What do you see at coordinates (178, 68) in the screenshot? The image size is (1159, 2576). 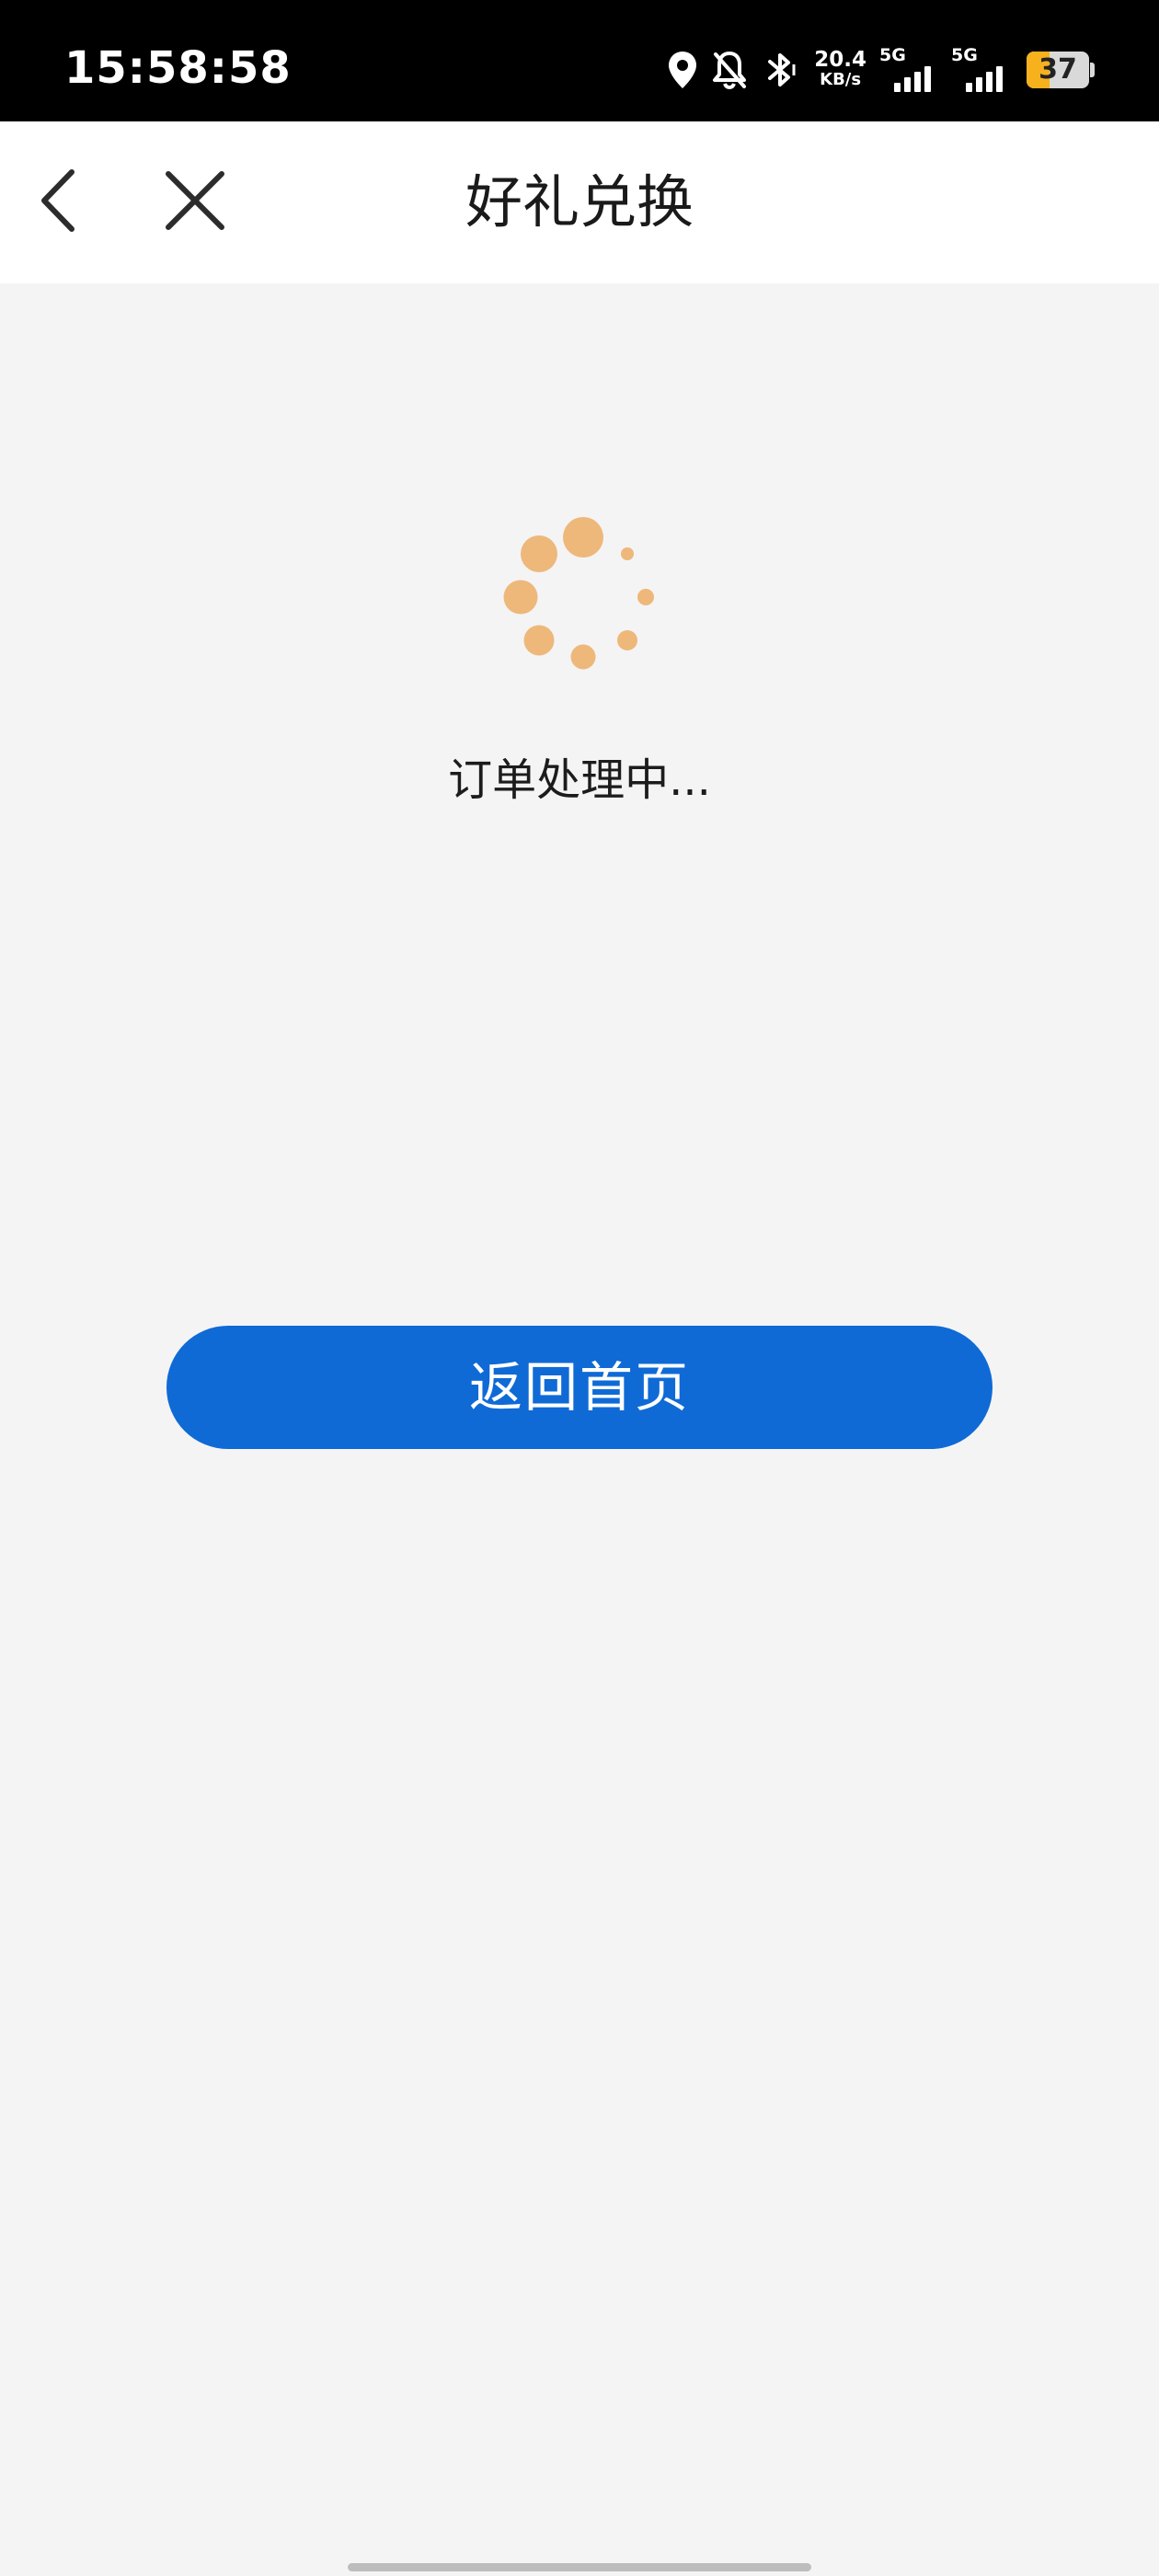 I see `status-time: 15:58:58` at bounding box center [178, 68].